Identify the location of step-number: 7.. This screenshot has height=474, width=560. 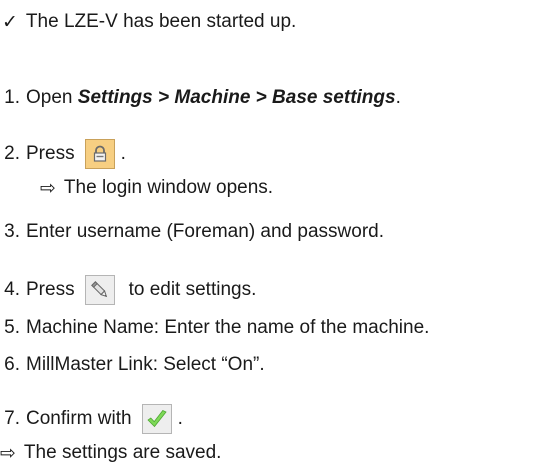
(12, 418).